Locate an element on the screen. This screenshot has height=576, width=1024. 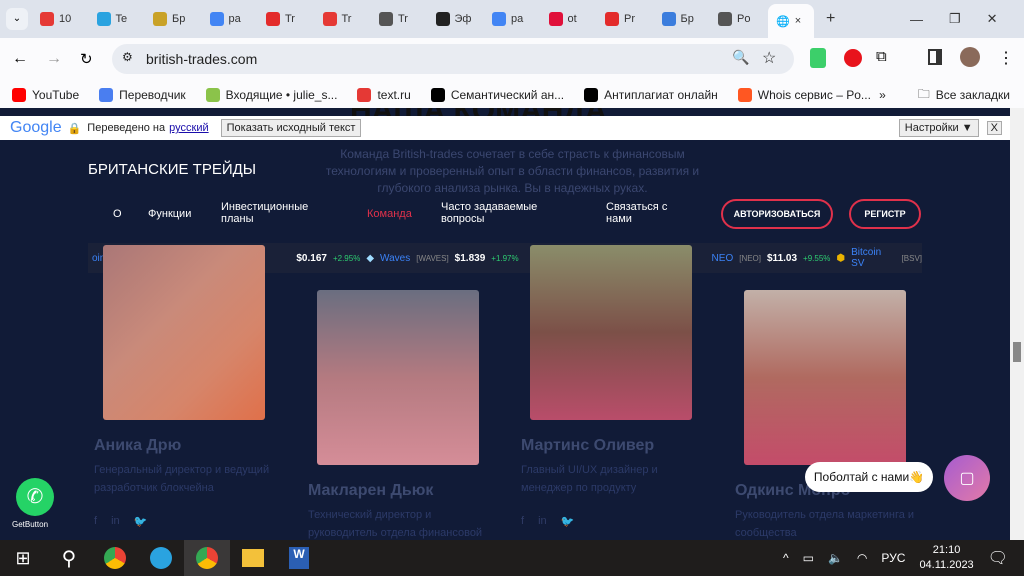
register-button: РЕГИСТР is located at coordinates (885, 214).